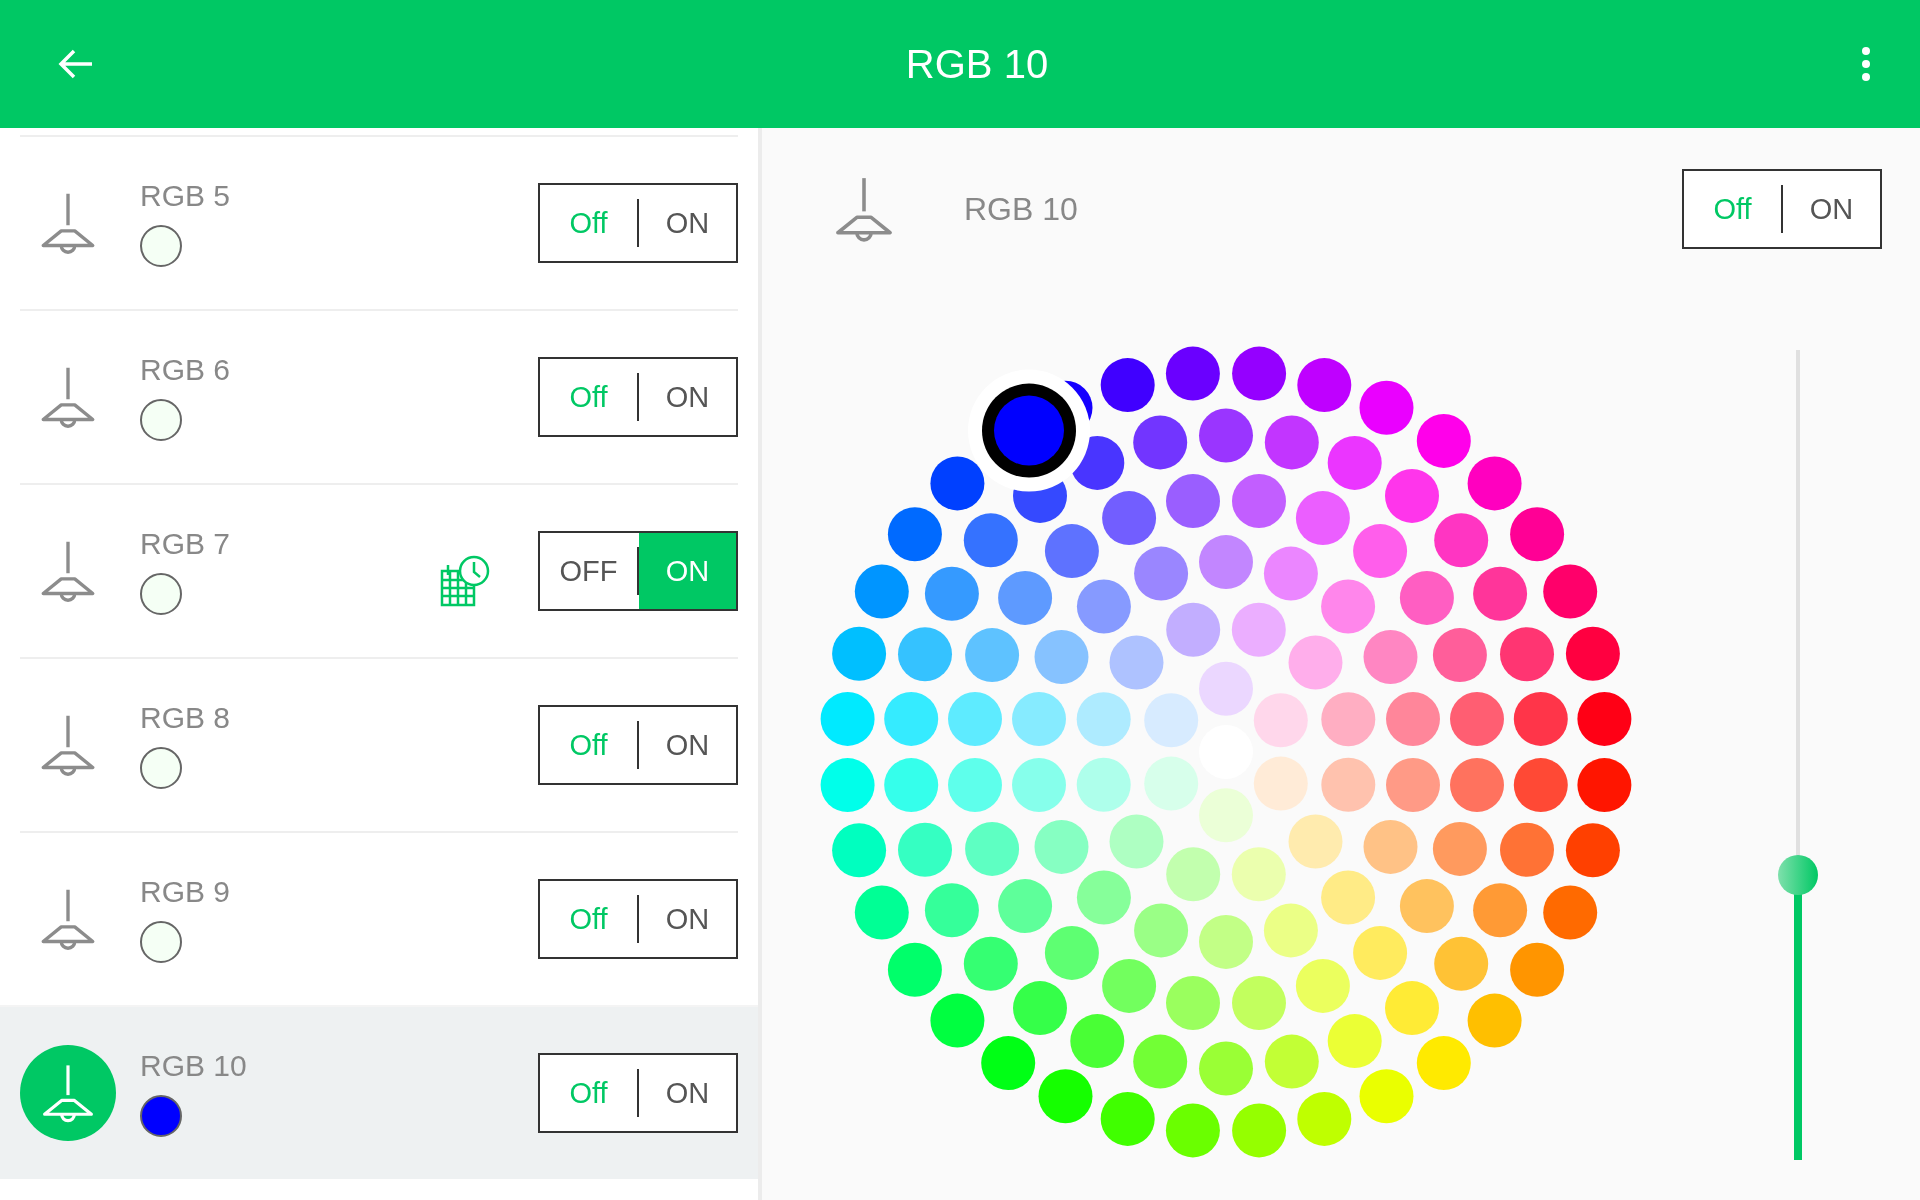 Image resolution: width=1920 pixels, height=1200 pixels. I want to click on on-off-switch: OFF ON, so click(638, 571).